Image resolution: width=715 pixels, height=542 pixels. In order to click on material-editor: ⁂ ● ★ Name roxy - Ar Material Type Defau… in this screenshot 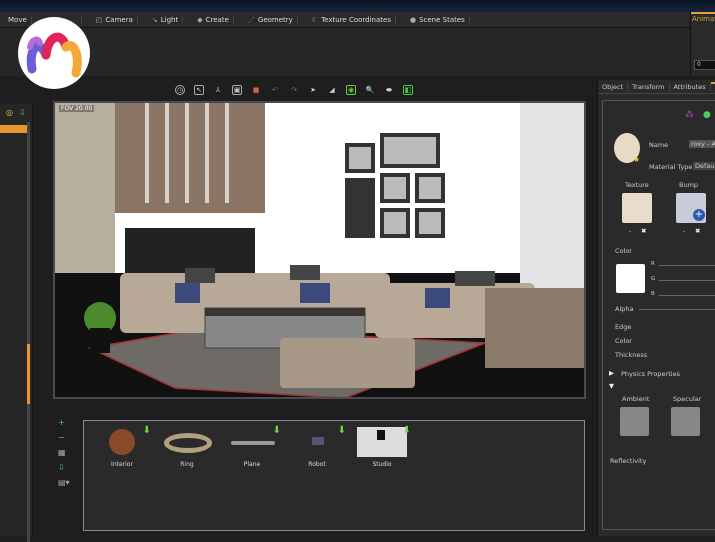, I will do `click(658, 315)`.